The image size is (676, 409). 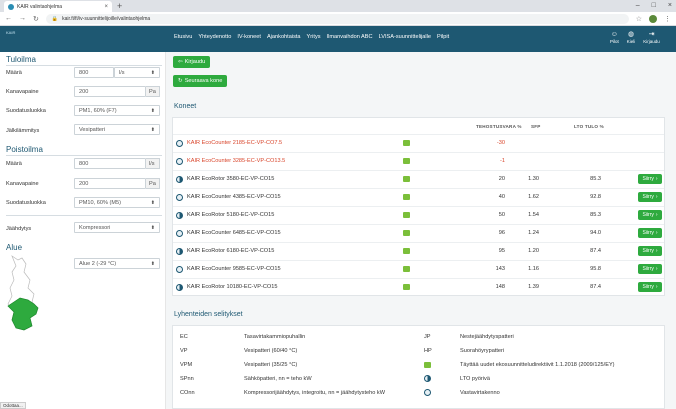 I want to click on machine-name: KAIR EcoCounter 3285-EC-VP-CO13.5, so click(x=236, y=161).